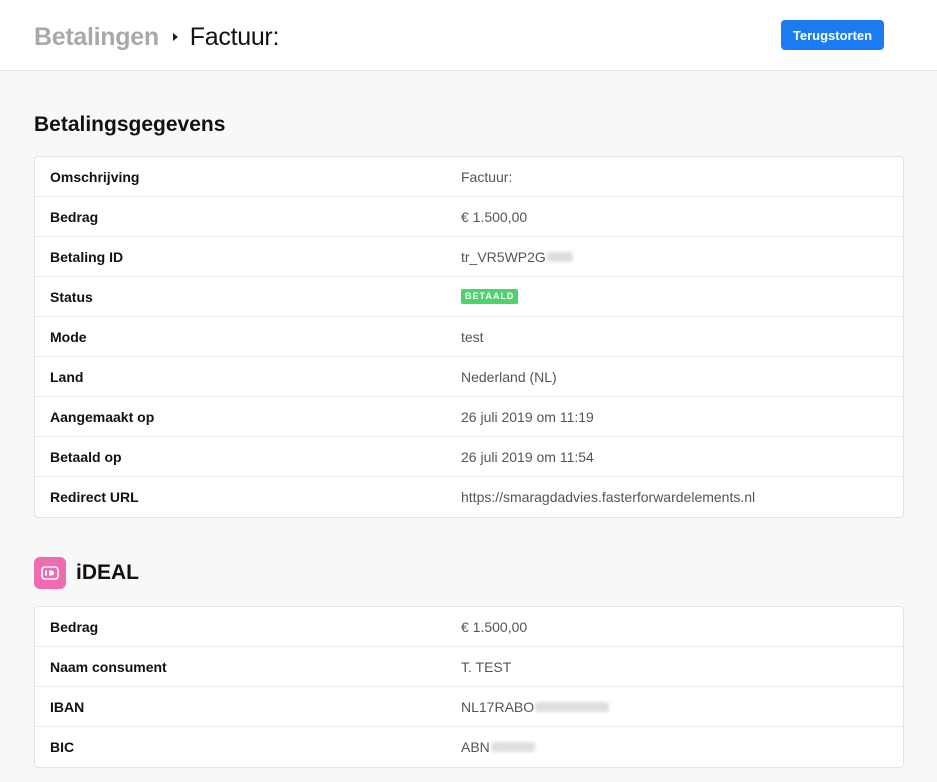 The image size is (937, 782). Describe the element at coordinates (86, 456) in the screenshot. I see `row-label: Betaald op` at that location.